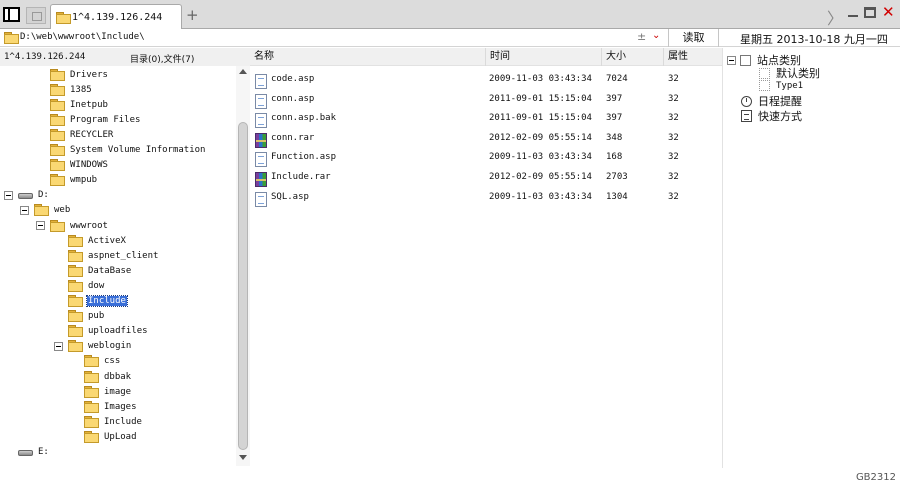  Describe the element at coordinates (71, 89) in the screenshot. I see `tree-folder: 1385` at that location.